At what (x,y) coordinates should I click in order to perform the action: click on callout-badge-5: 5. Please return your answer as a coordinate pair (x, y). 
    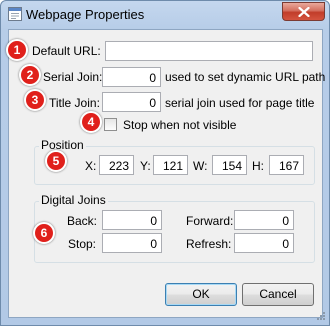
    Looking at the image, I should click on (56, 161).